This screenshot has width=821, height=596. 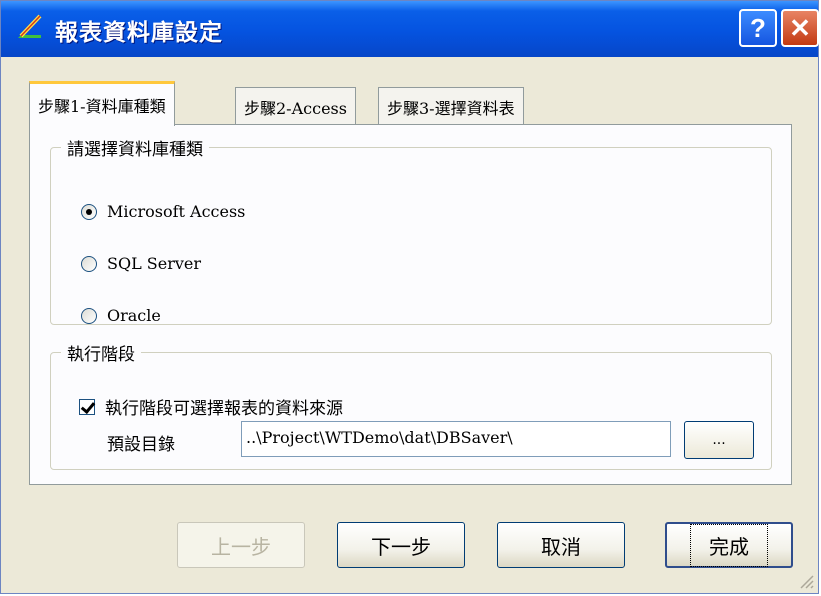 I want to click on prev-button: 上一步, so click(x=241, y=545).